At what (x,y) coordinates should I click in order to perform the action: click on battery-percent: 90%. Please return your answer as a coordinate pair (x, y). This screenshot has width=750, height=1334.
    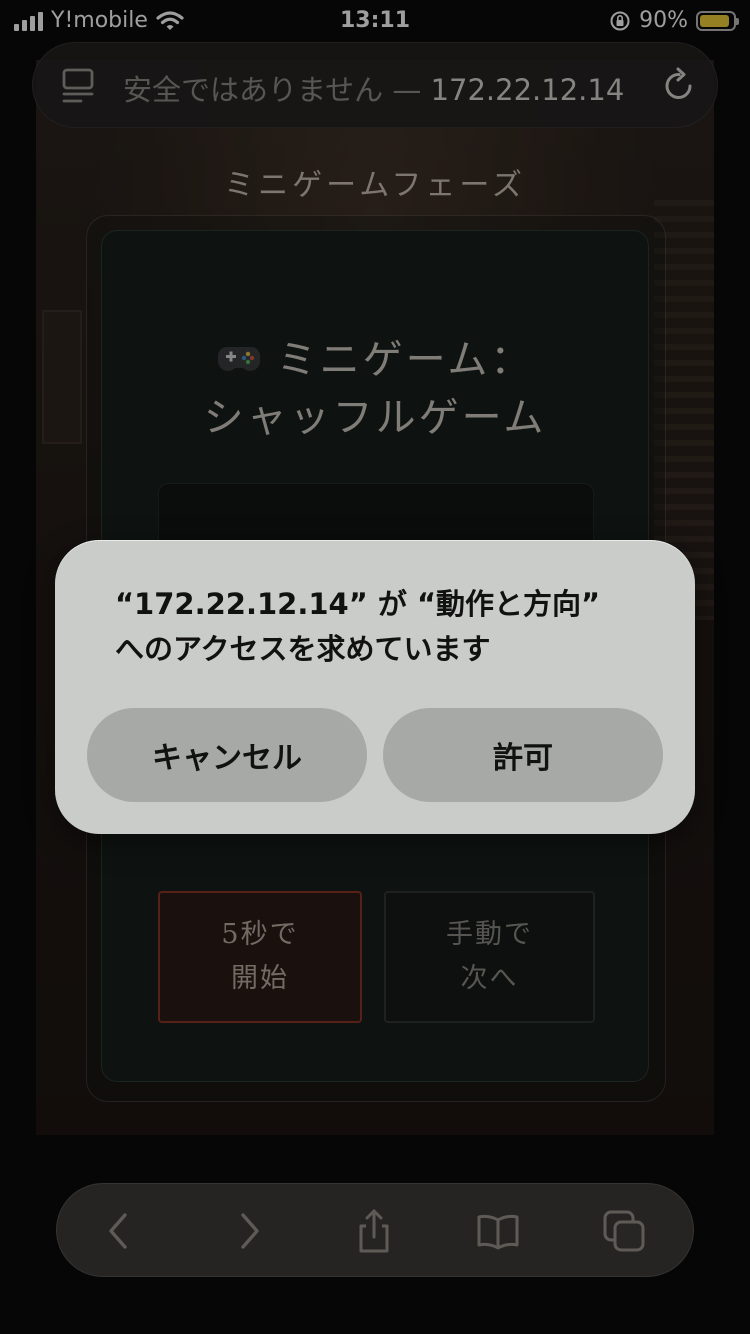
    Looking at the image, I should click on (663, 20).